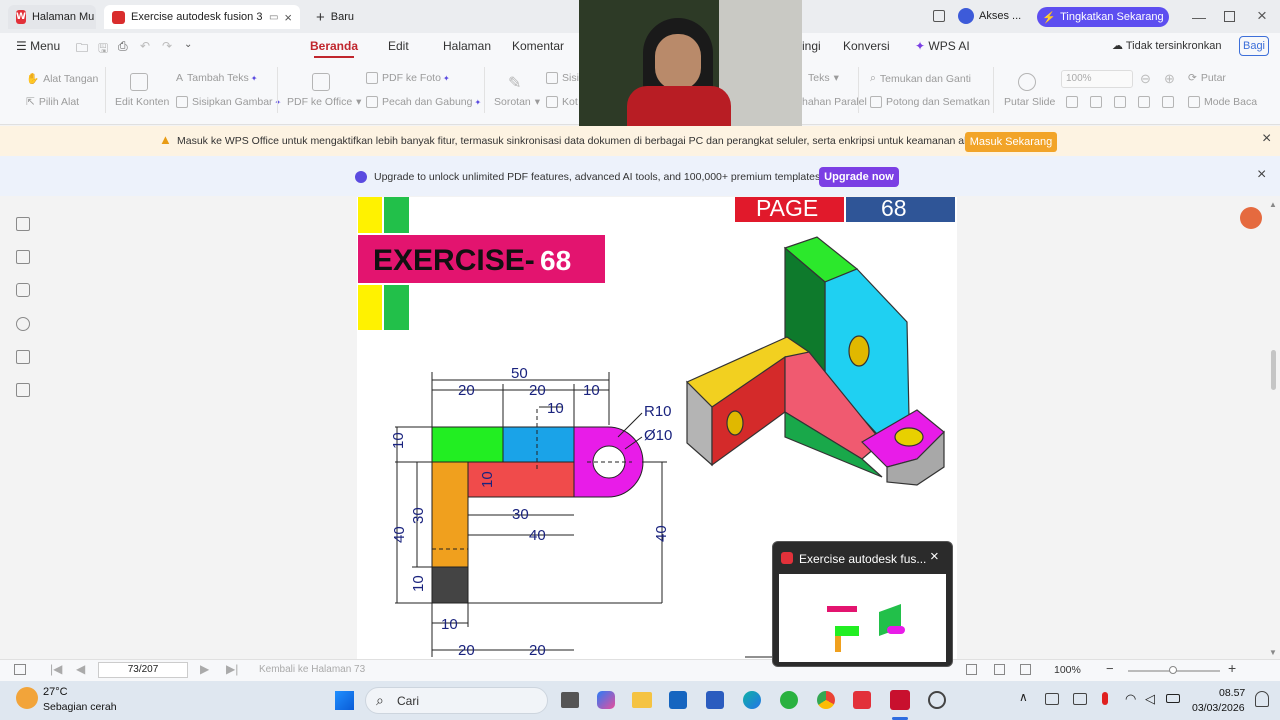 The image size is (1280, 720). I want to click on comment-icon, so click(23, 290).